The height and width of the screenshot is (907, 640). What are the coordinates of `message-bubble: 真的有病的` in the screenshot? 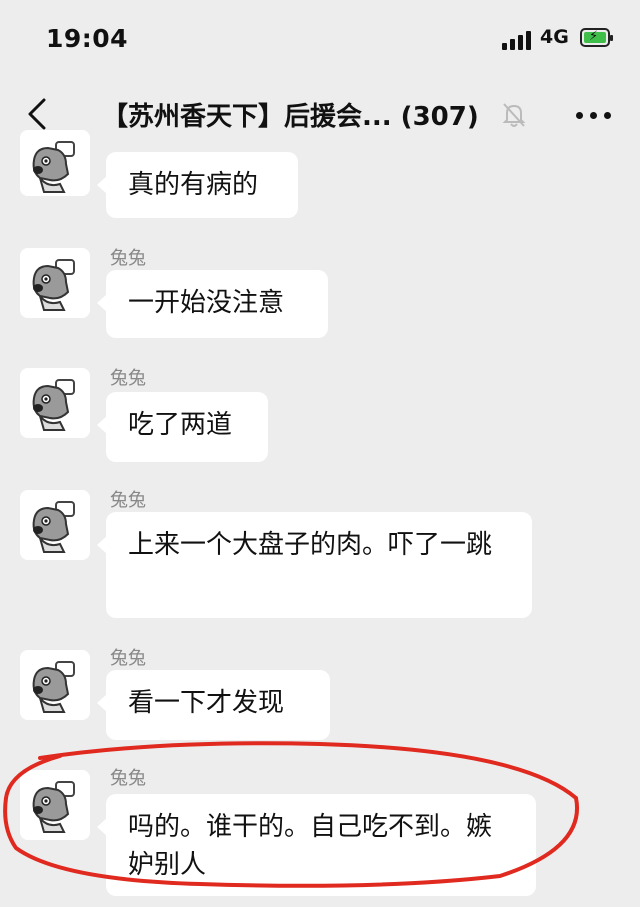 It's located at (197, 185).